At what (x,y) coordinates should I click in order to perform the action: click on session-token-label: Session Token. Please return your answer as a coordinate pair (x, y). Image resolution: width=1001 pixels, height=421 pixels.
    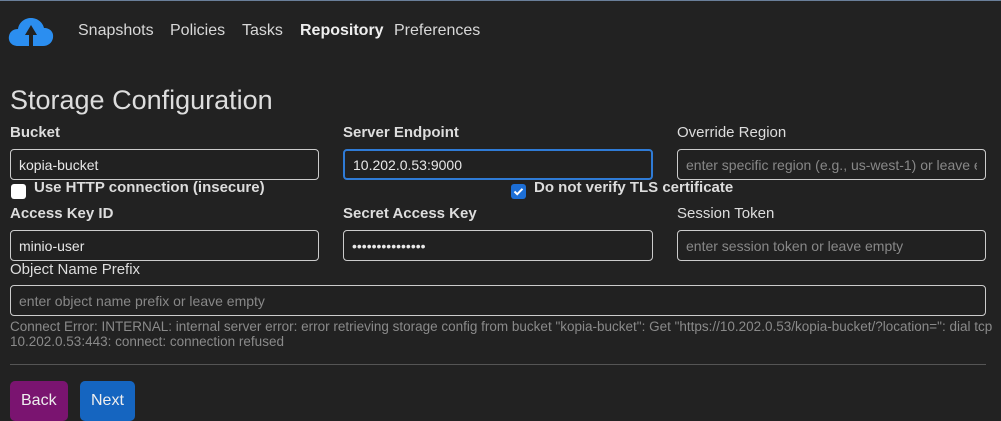
    Looking at the image, I should click on (726, 213).